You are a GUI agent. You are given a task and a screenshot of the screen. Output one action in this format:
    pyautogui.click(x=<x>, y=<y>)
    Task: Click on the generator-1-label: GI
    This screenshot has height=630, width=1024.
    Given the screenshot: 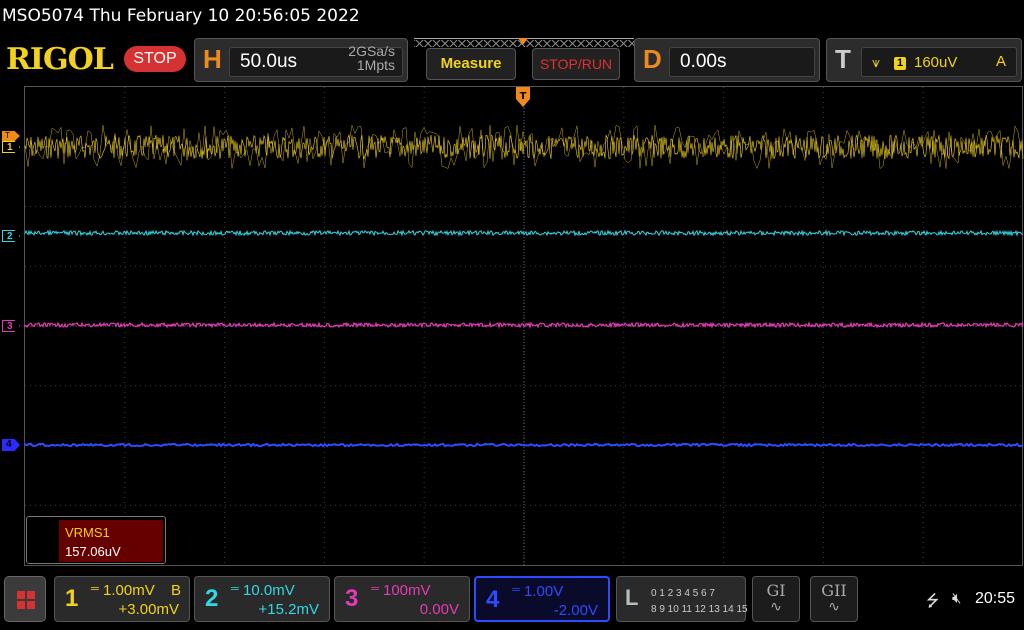 What is the action you would take?
    pyautogui.click(x=776, y=590)
    